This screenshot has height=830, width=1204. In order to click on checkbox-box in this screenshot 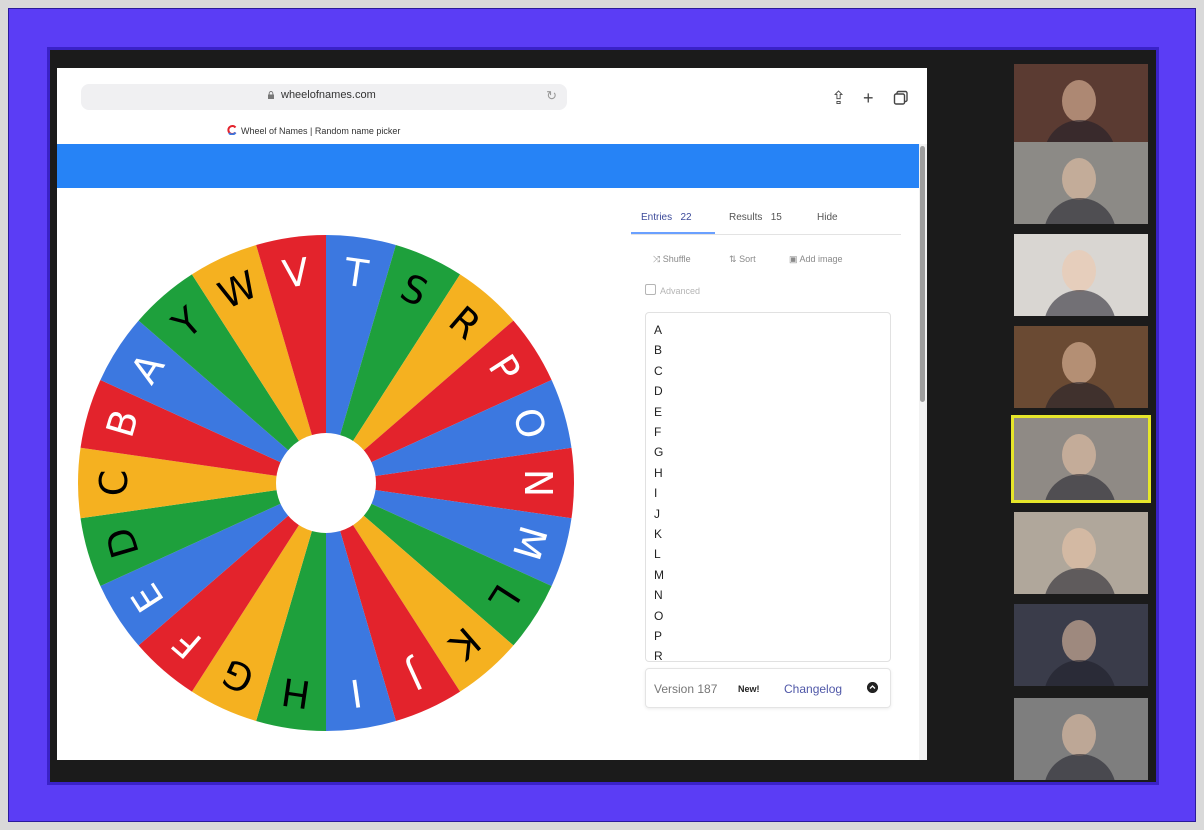, I will do `click(650, 289)`.